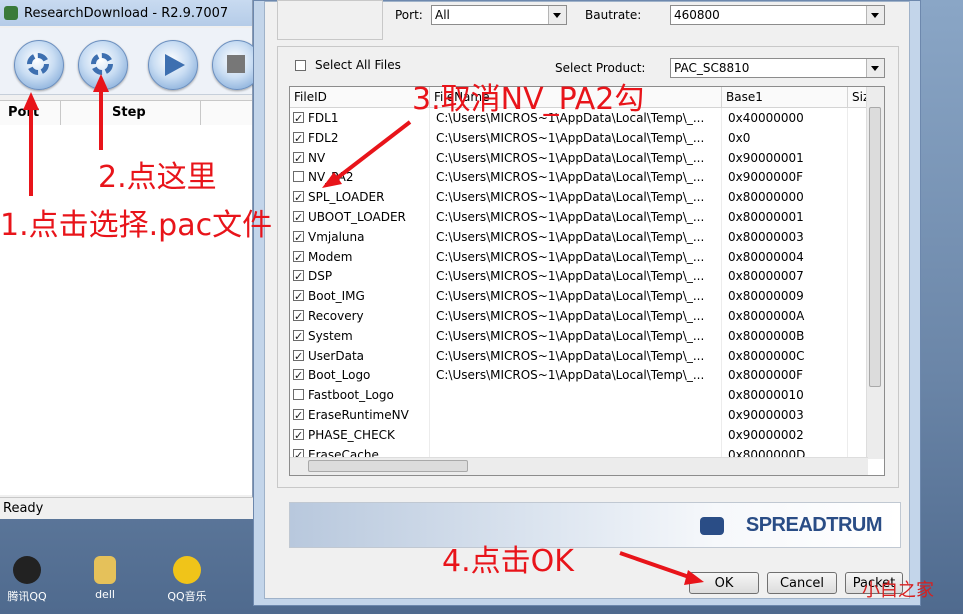  Describe the element at coordinates (371, 152) in the screenshot. I see `arrow-step3` at that location.